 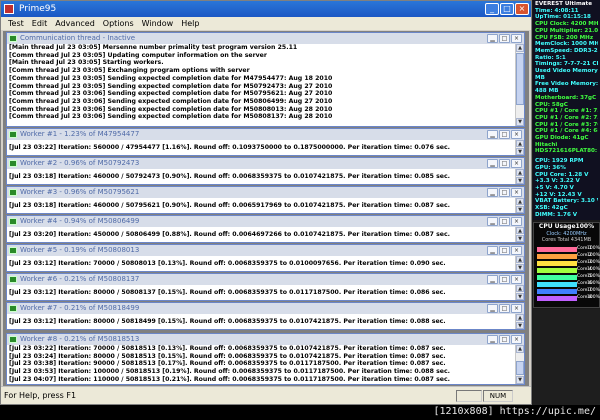 I want to click on menu-edit: Edit, so click(x=40, y=23).